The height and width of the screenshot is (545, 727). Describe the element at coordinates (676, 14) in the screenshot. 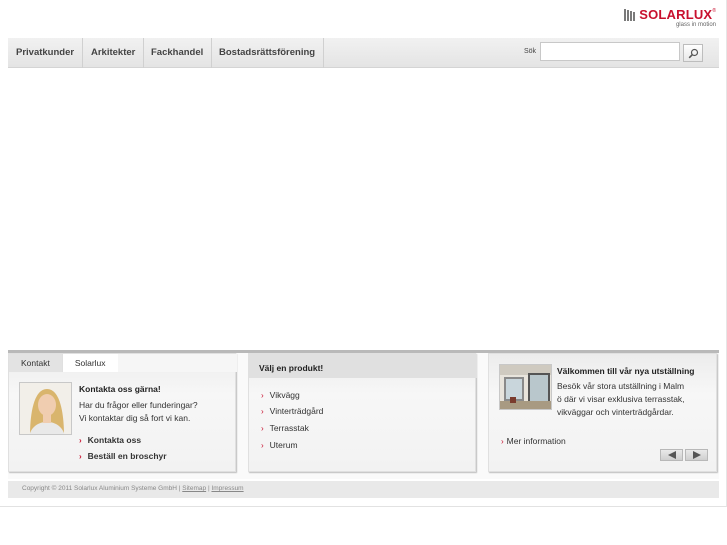

I see `logo-name: SOLARLUX` at that location.